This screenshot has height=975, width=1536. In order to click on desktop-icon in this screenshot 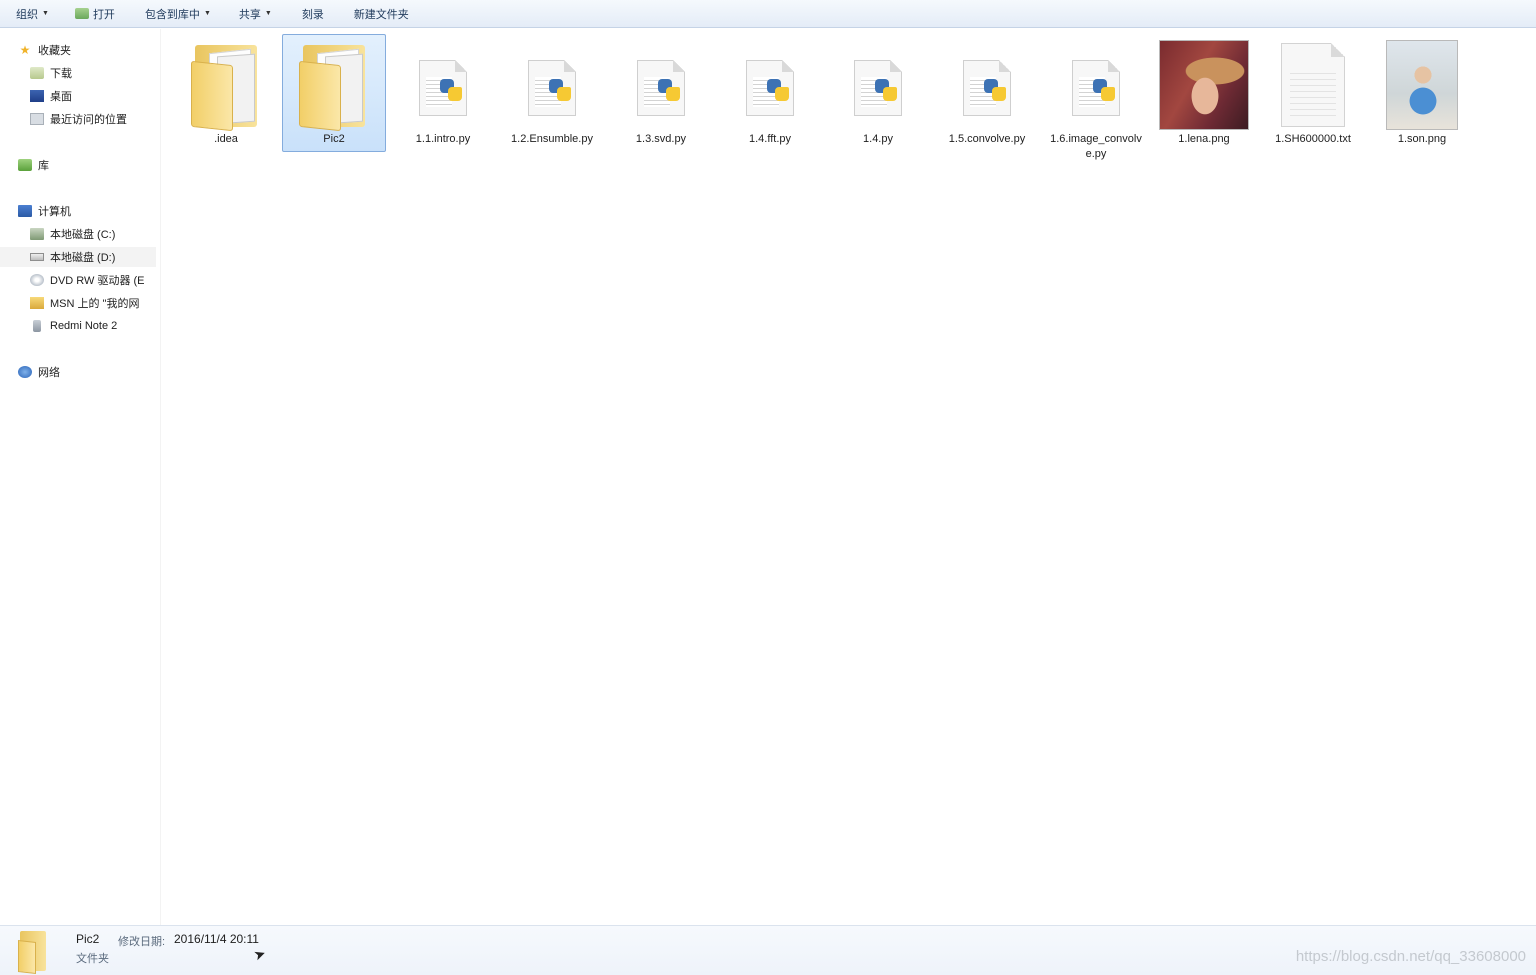, I will do `click(37, 96)`.